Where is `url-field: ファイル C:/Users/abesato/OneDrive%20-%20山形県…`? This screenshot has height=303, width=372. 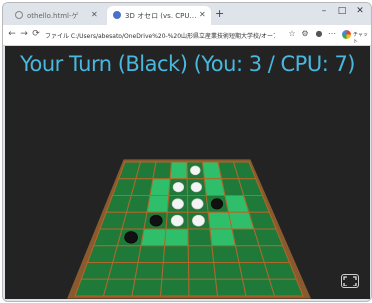
url-field: ファイル C:/Users/abesato/OneDrive%20-%20山形県… is located at coordinates (160, 36).